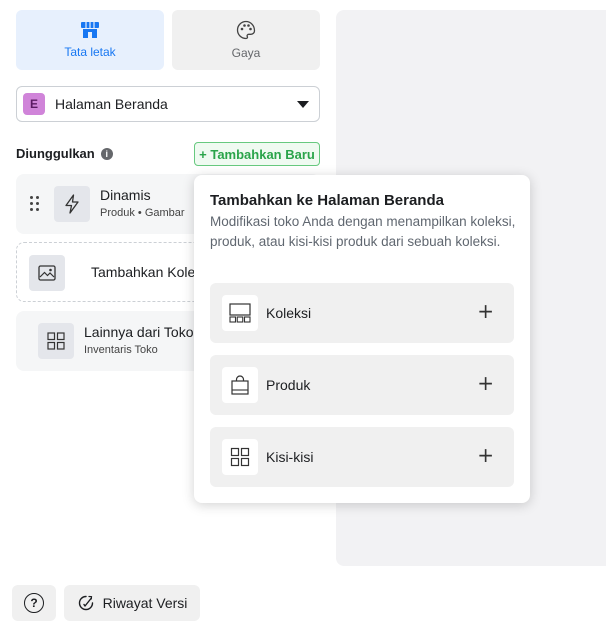  Describe the element at coordinates (362, 385) in the screenshot. I see `popover-item-product: Produk +` at that location.